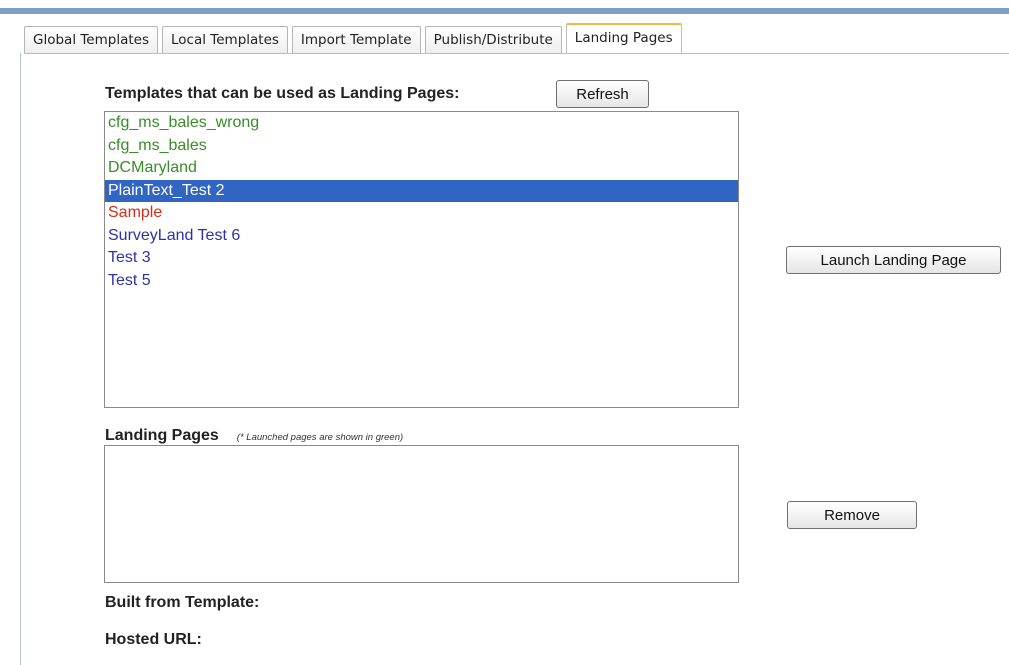 This screenshot has height=665, width=1009. What do you see at coordinates (421, 190) in the screenshot?
I see `template-list-item: PlainText_Test 2` at bounding box center [421, 190].